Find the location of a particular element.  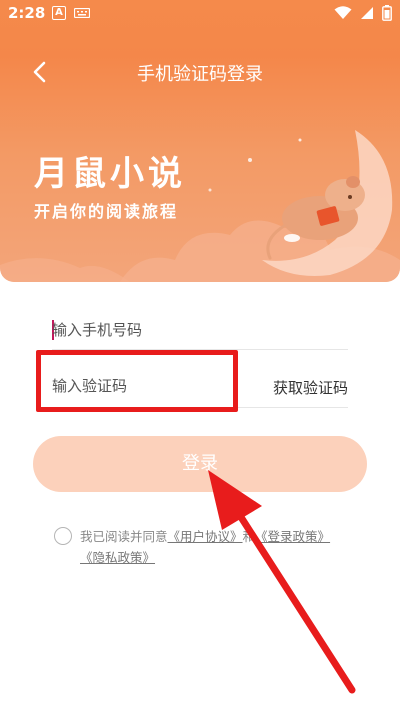

agreement-text: 我已阅读并同意《用户协议》和《登录政策》 《隐私政策》 is located at coordinates (220, 547).